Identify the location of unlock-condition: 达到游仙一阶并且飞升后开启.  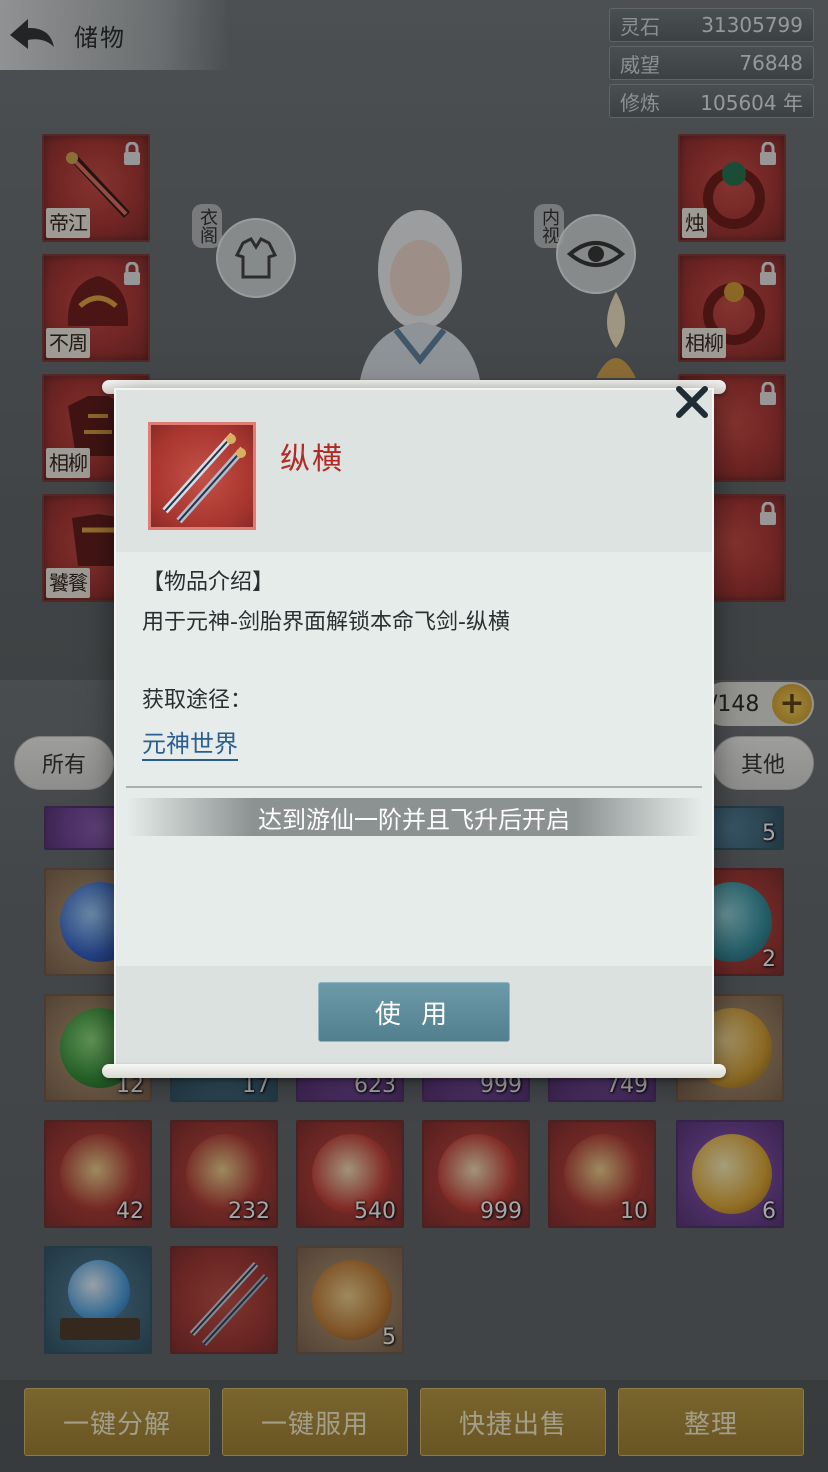
(414, 817).